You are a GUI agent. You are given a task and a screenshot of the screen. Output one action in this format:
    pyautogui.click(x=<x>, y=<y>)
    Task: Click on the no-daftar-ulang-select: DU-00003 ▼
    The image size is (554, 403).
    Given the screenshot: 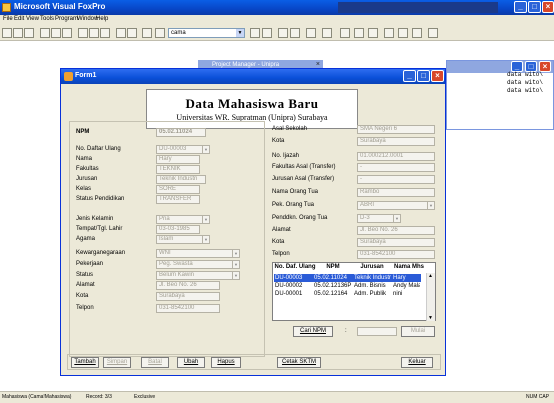 What is the action you would take?
    pyautogui.click(x=183, y=149)
    